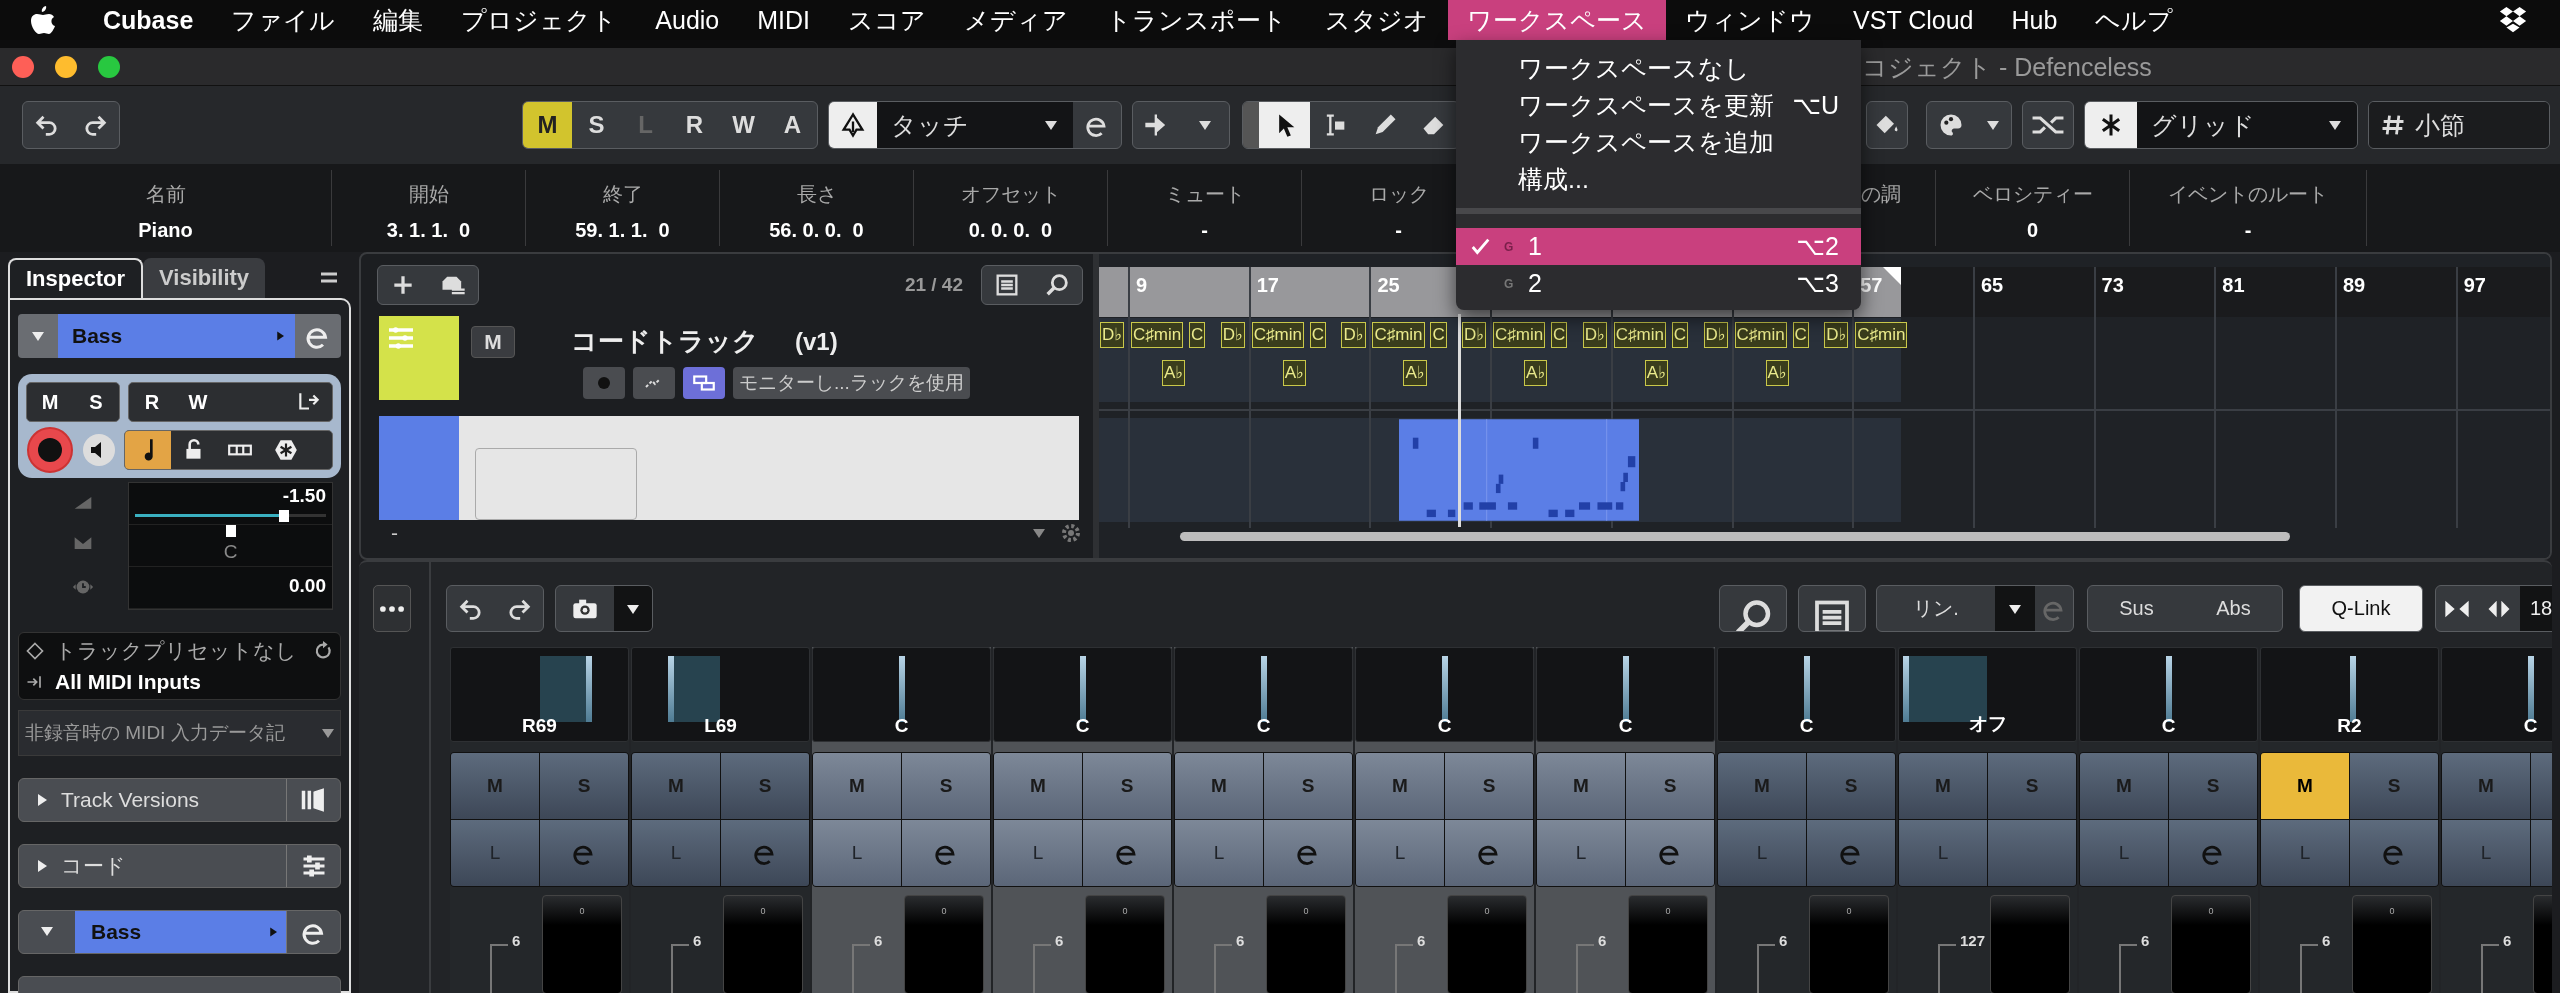 Image resolution: width=2560 pixels, height=993 pixels. Describe the element at coordinates (1658, 246) in the screenshot. I see `menu-item: G 1 ⌥2` at that location.